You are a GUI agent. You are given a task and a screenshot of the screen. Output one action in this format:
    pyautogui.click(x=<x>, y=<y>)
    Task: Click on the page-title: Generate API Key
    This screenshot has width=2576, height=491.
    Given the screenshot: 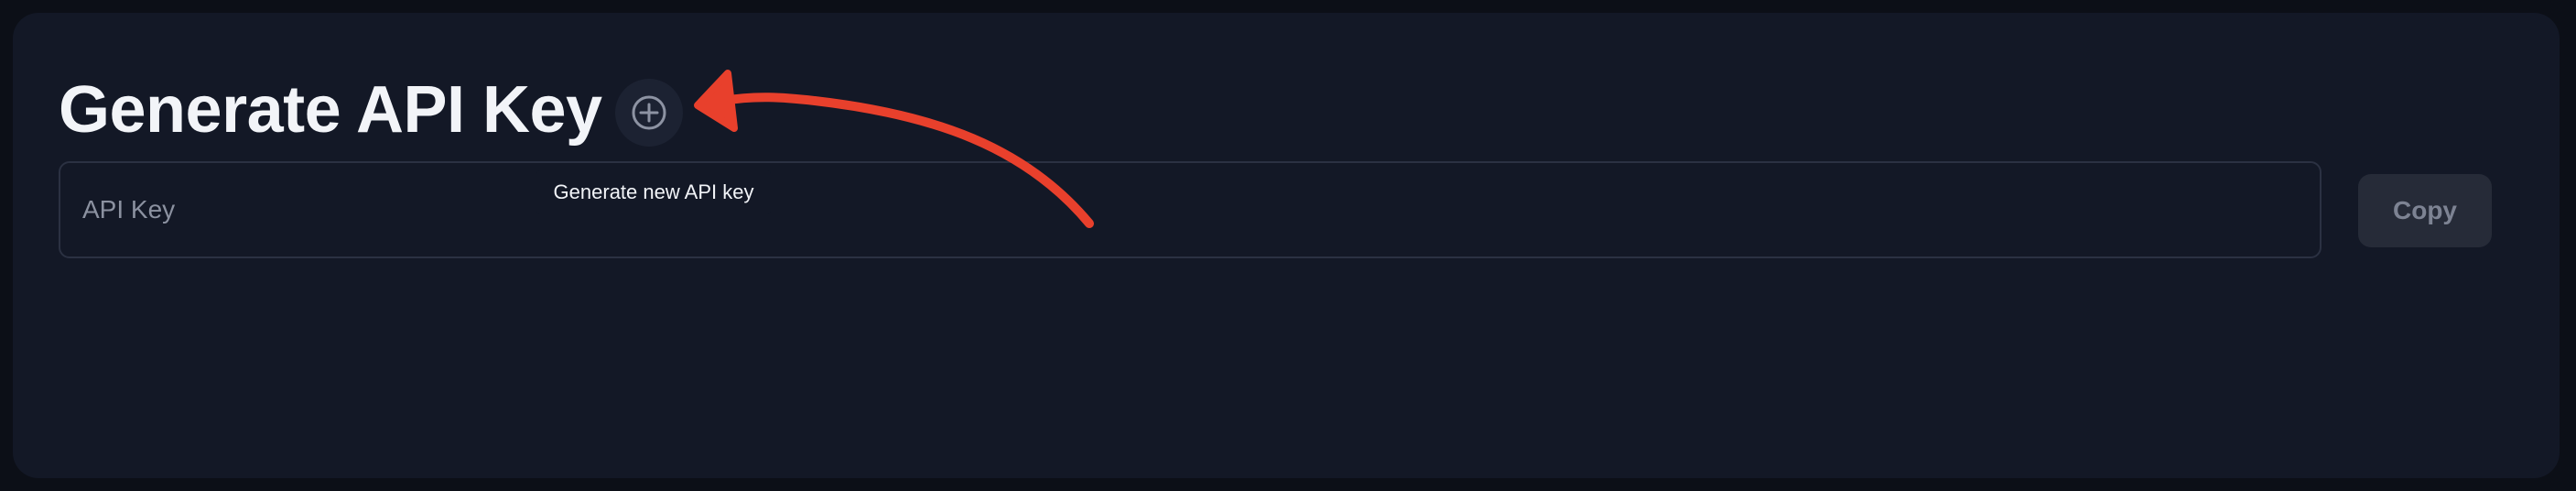 What is the action you would take?
    pyautogui.click(x=331, y=110)
    